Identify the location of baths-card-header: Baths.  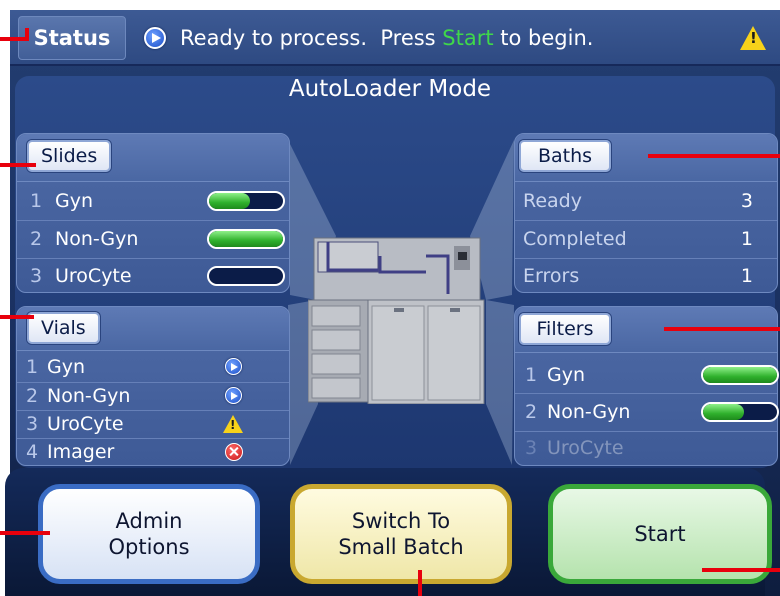
(646, 158).